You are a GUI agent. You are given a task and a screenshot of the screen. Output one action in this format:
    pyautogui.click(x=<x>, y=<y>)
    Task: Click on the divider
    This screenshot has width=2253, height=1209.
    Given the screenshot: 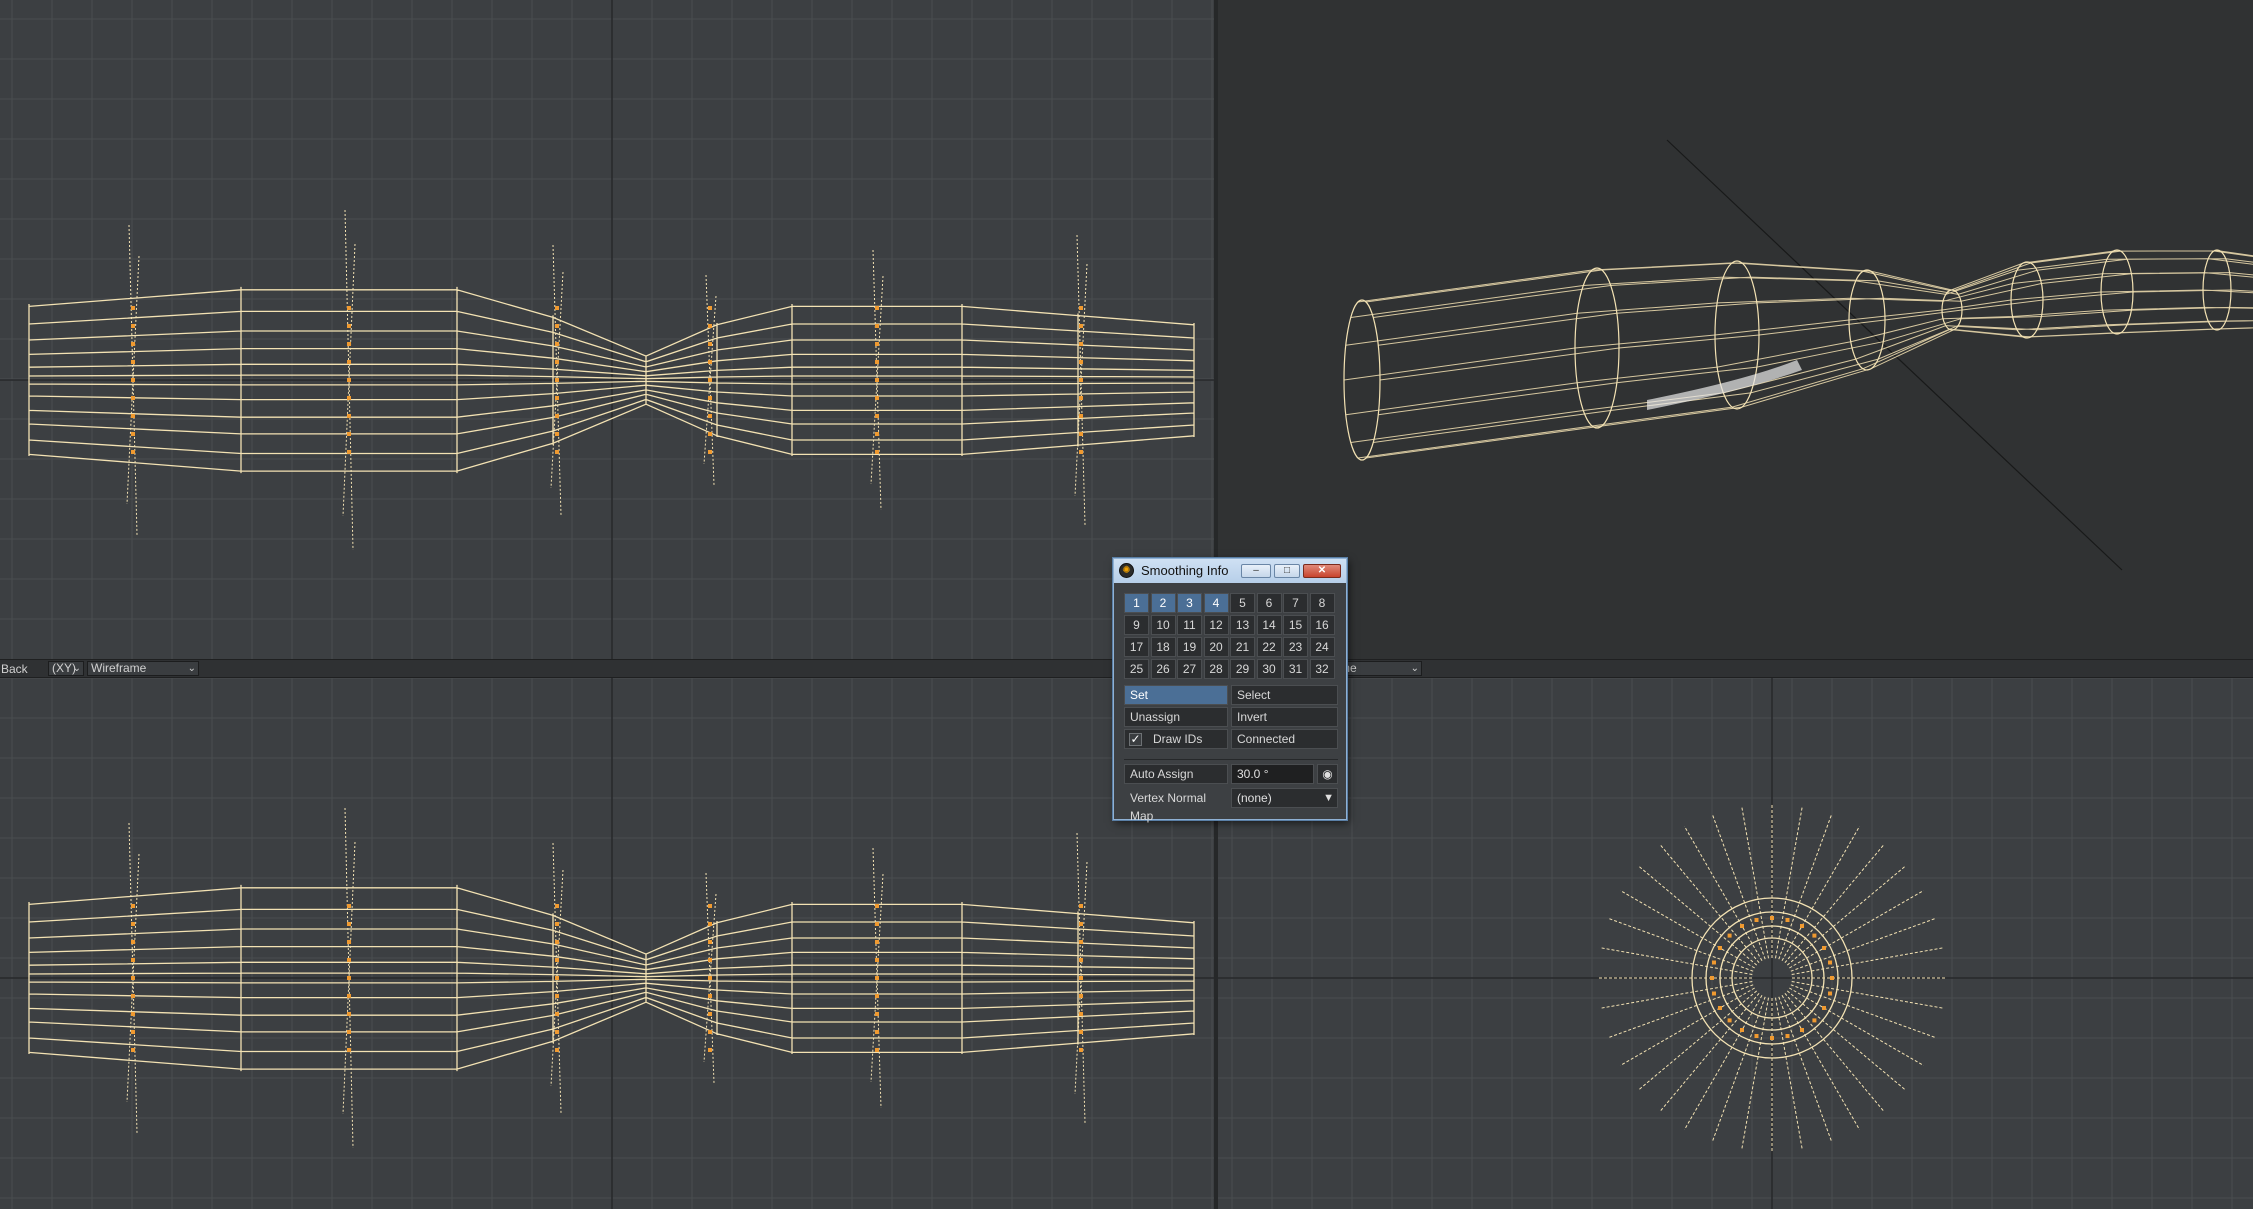 What is the action you would take?
    pyautogui.click(x=1231, y=759)
    